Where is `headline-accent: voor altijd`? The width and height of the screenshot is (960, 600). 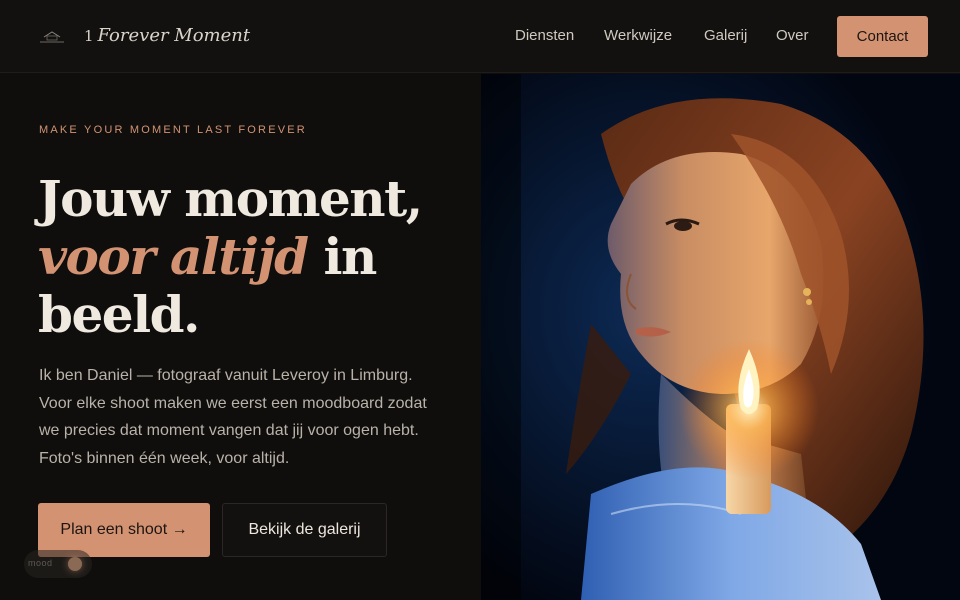 headline-accent: voor altijd is located at coordinates (173, 256).